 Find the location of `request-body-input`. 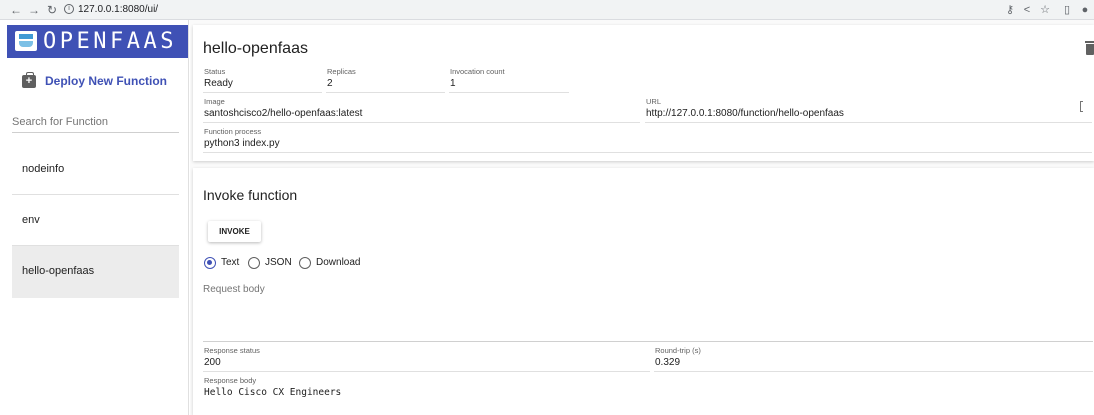

request-body-input is located at coordinates (648, 313).